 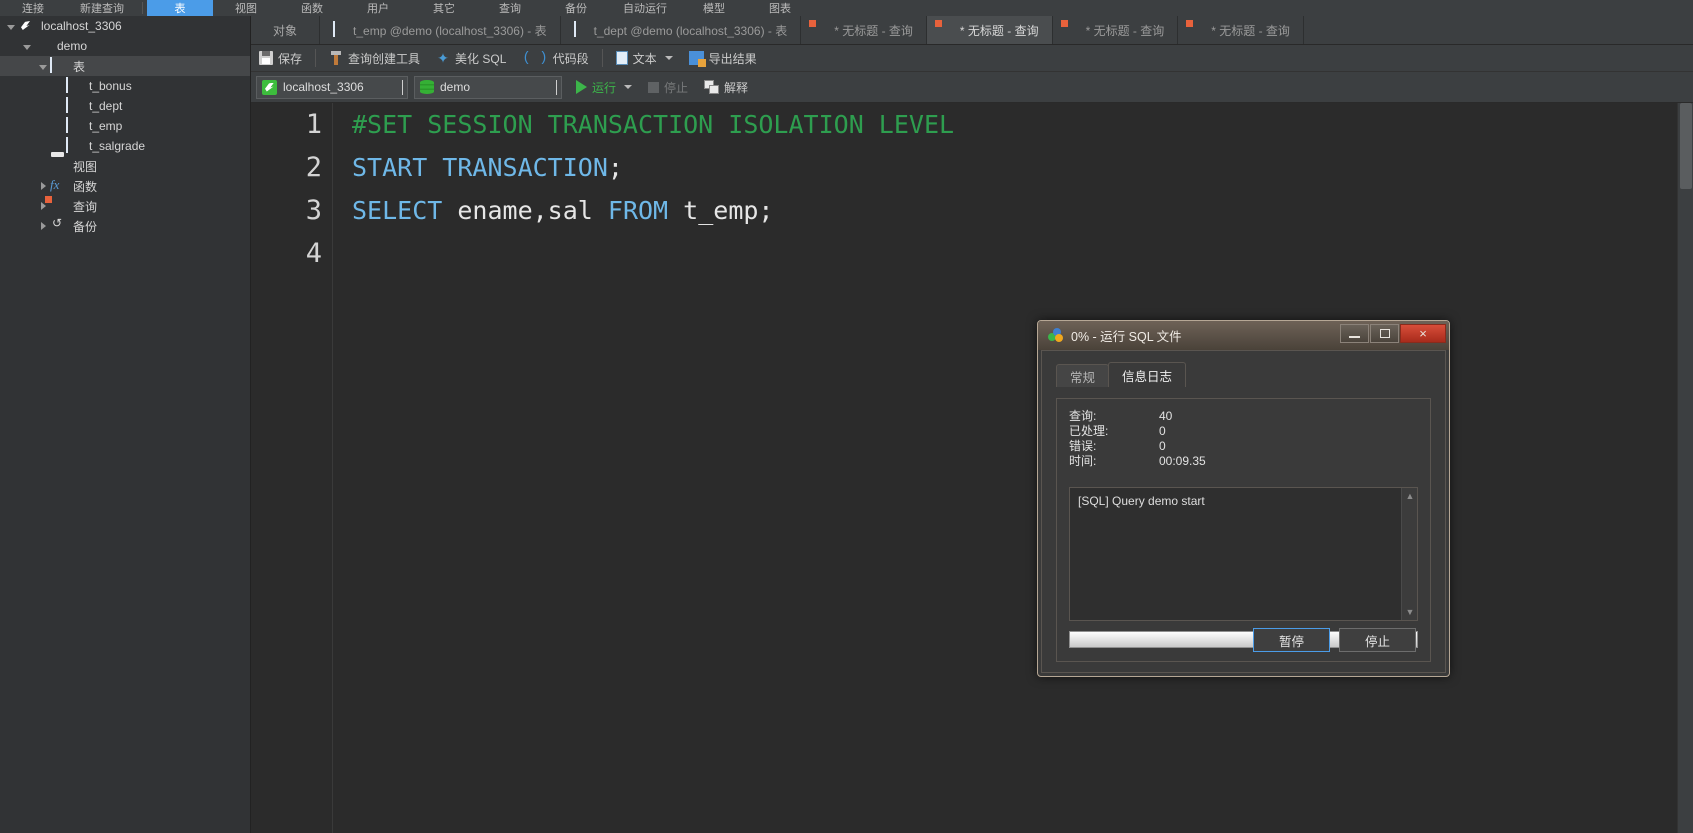 I want to click on menu-item-autorun: 自动运行, so click(x=645, y=8).